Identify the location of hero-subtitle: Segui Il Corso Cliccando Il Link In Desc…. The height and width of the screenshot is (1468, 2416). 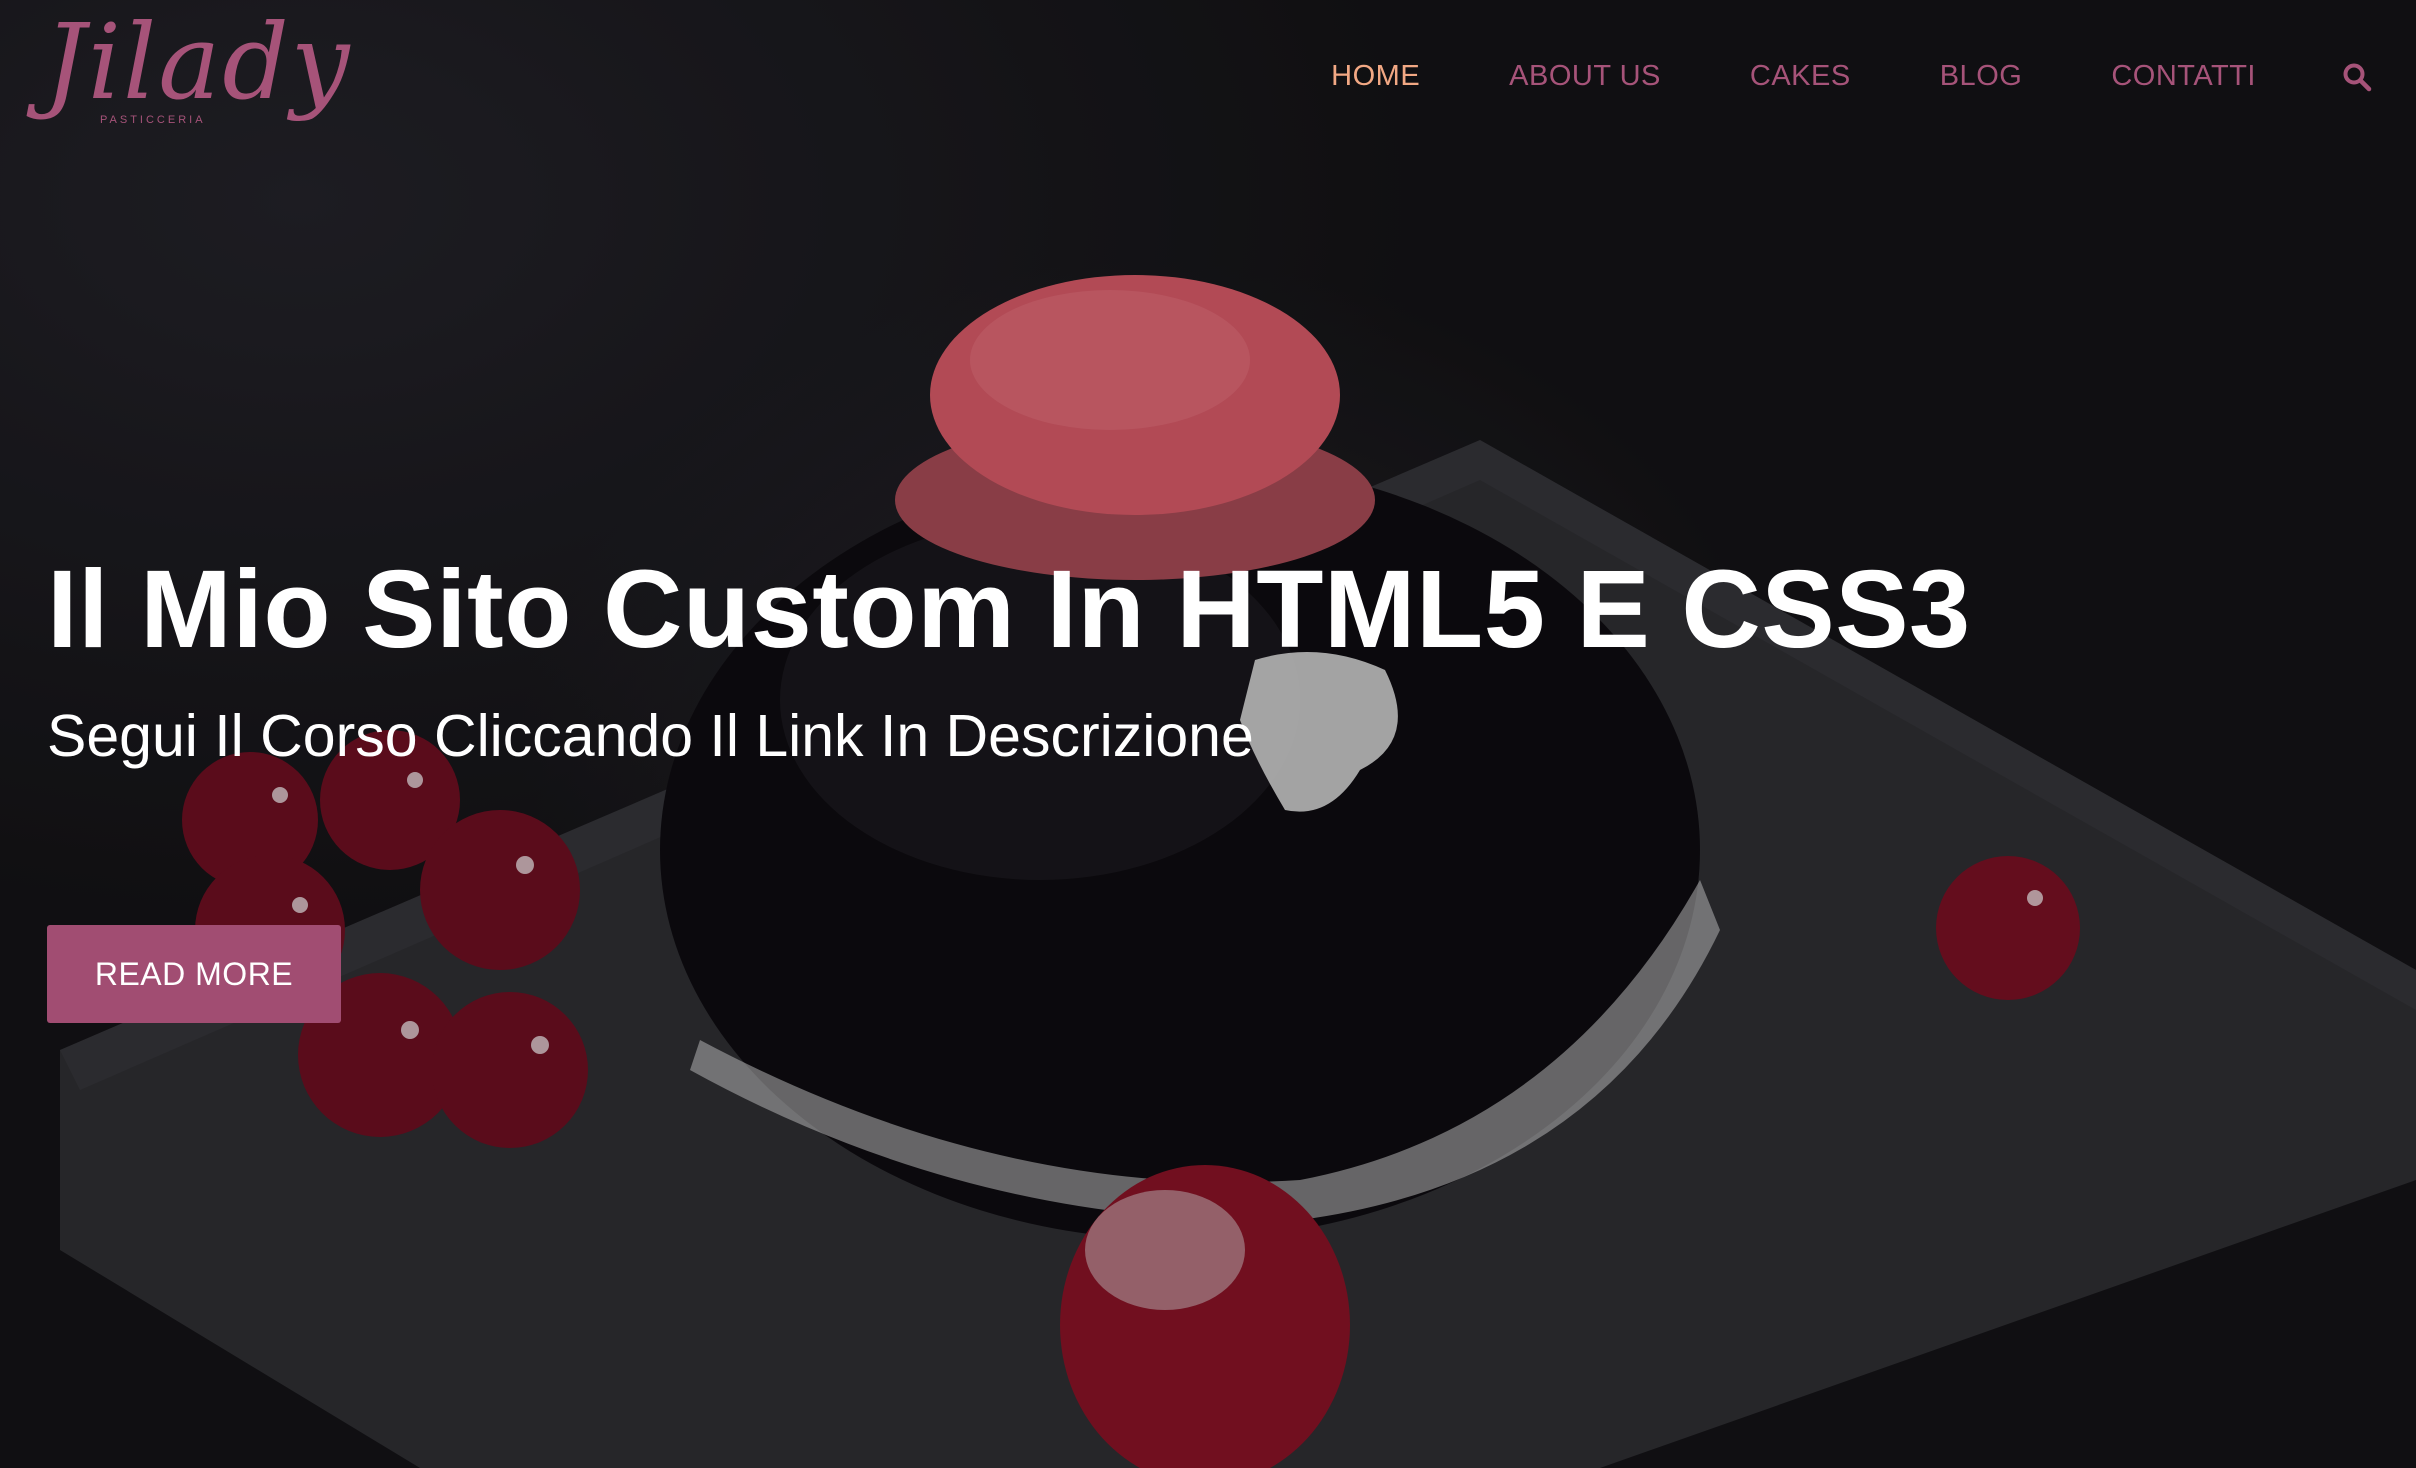
(650, 736).